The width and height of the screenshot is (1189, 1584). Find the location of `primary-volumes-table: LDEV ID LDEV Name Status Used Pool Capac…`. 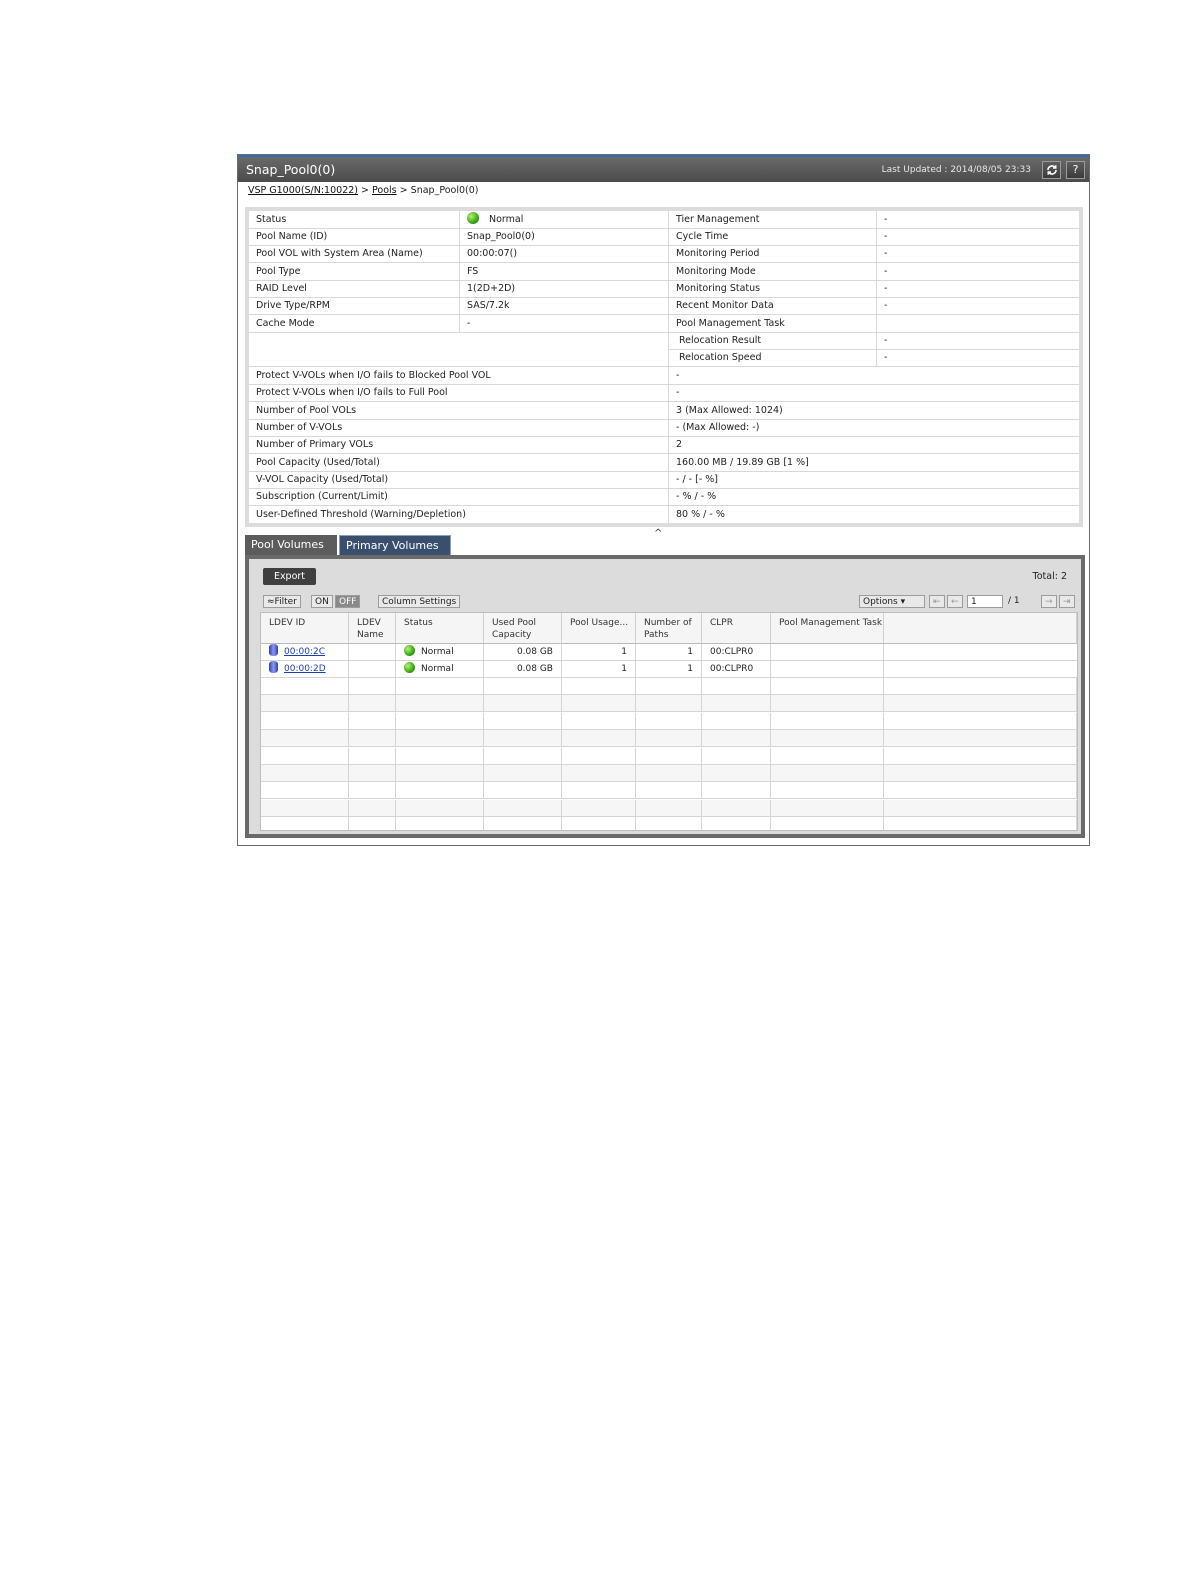

primary-volumes-table: LDEV ID LDEV Name Status Used Pool Capac… is located at coordinates (669, 721).